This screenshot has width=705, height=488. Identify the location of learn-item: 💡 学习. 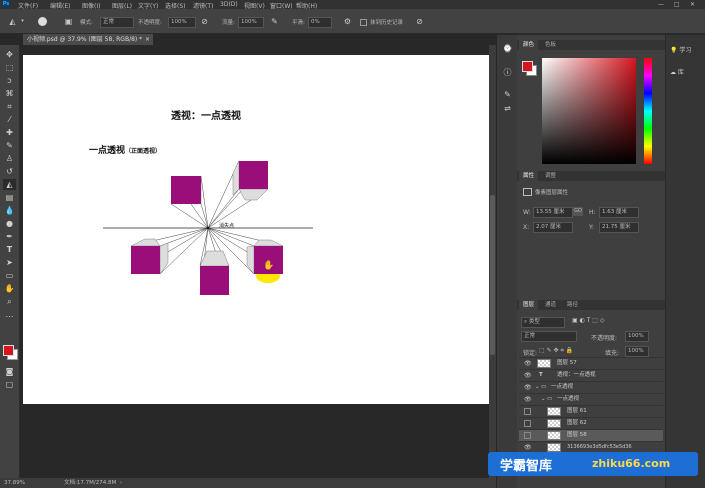
(680, 49).